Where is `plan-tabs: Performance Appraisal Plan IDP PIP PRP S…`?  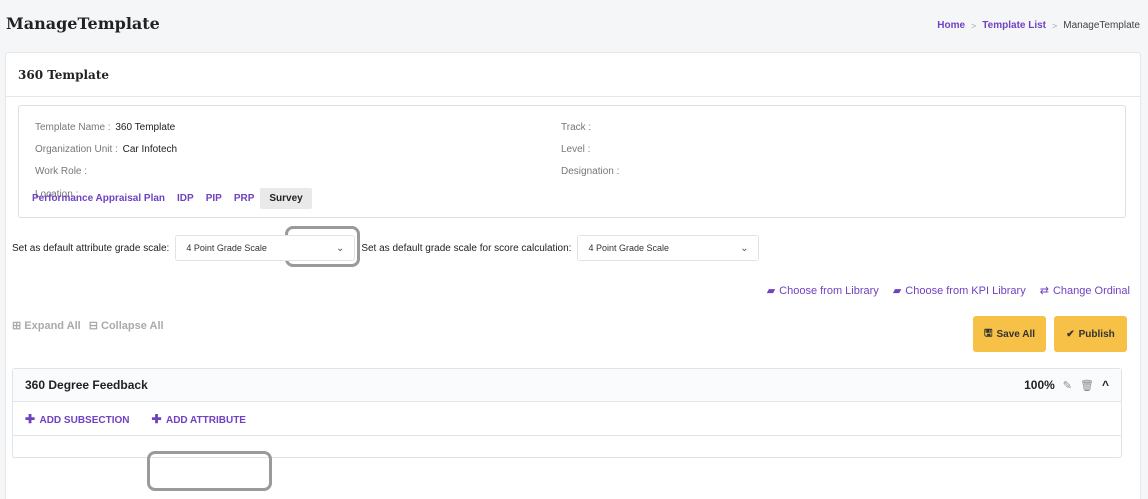 plan-tabs: Performance Appraisal Plan IDP PIP PRP S… is located at coordinates (169, 198).